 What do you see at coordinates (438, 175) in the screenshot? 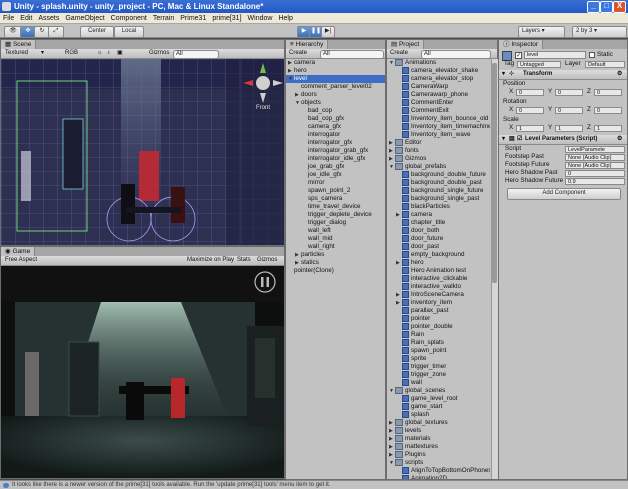
I see `project-item: background_double_future` at bounding box center [438, 175].